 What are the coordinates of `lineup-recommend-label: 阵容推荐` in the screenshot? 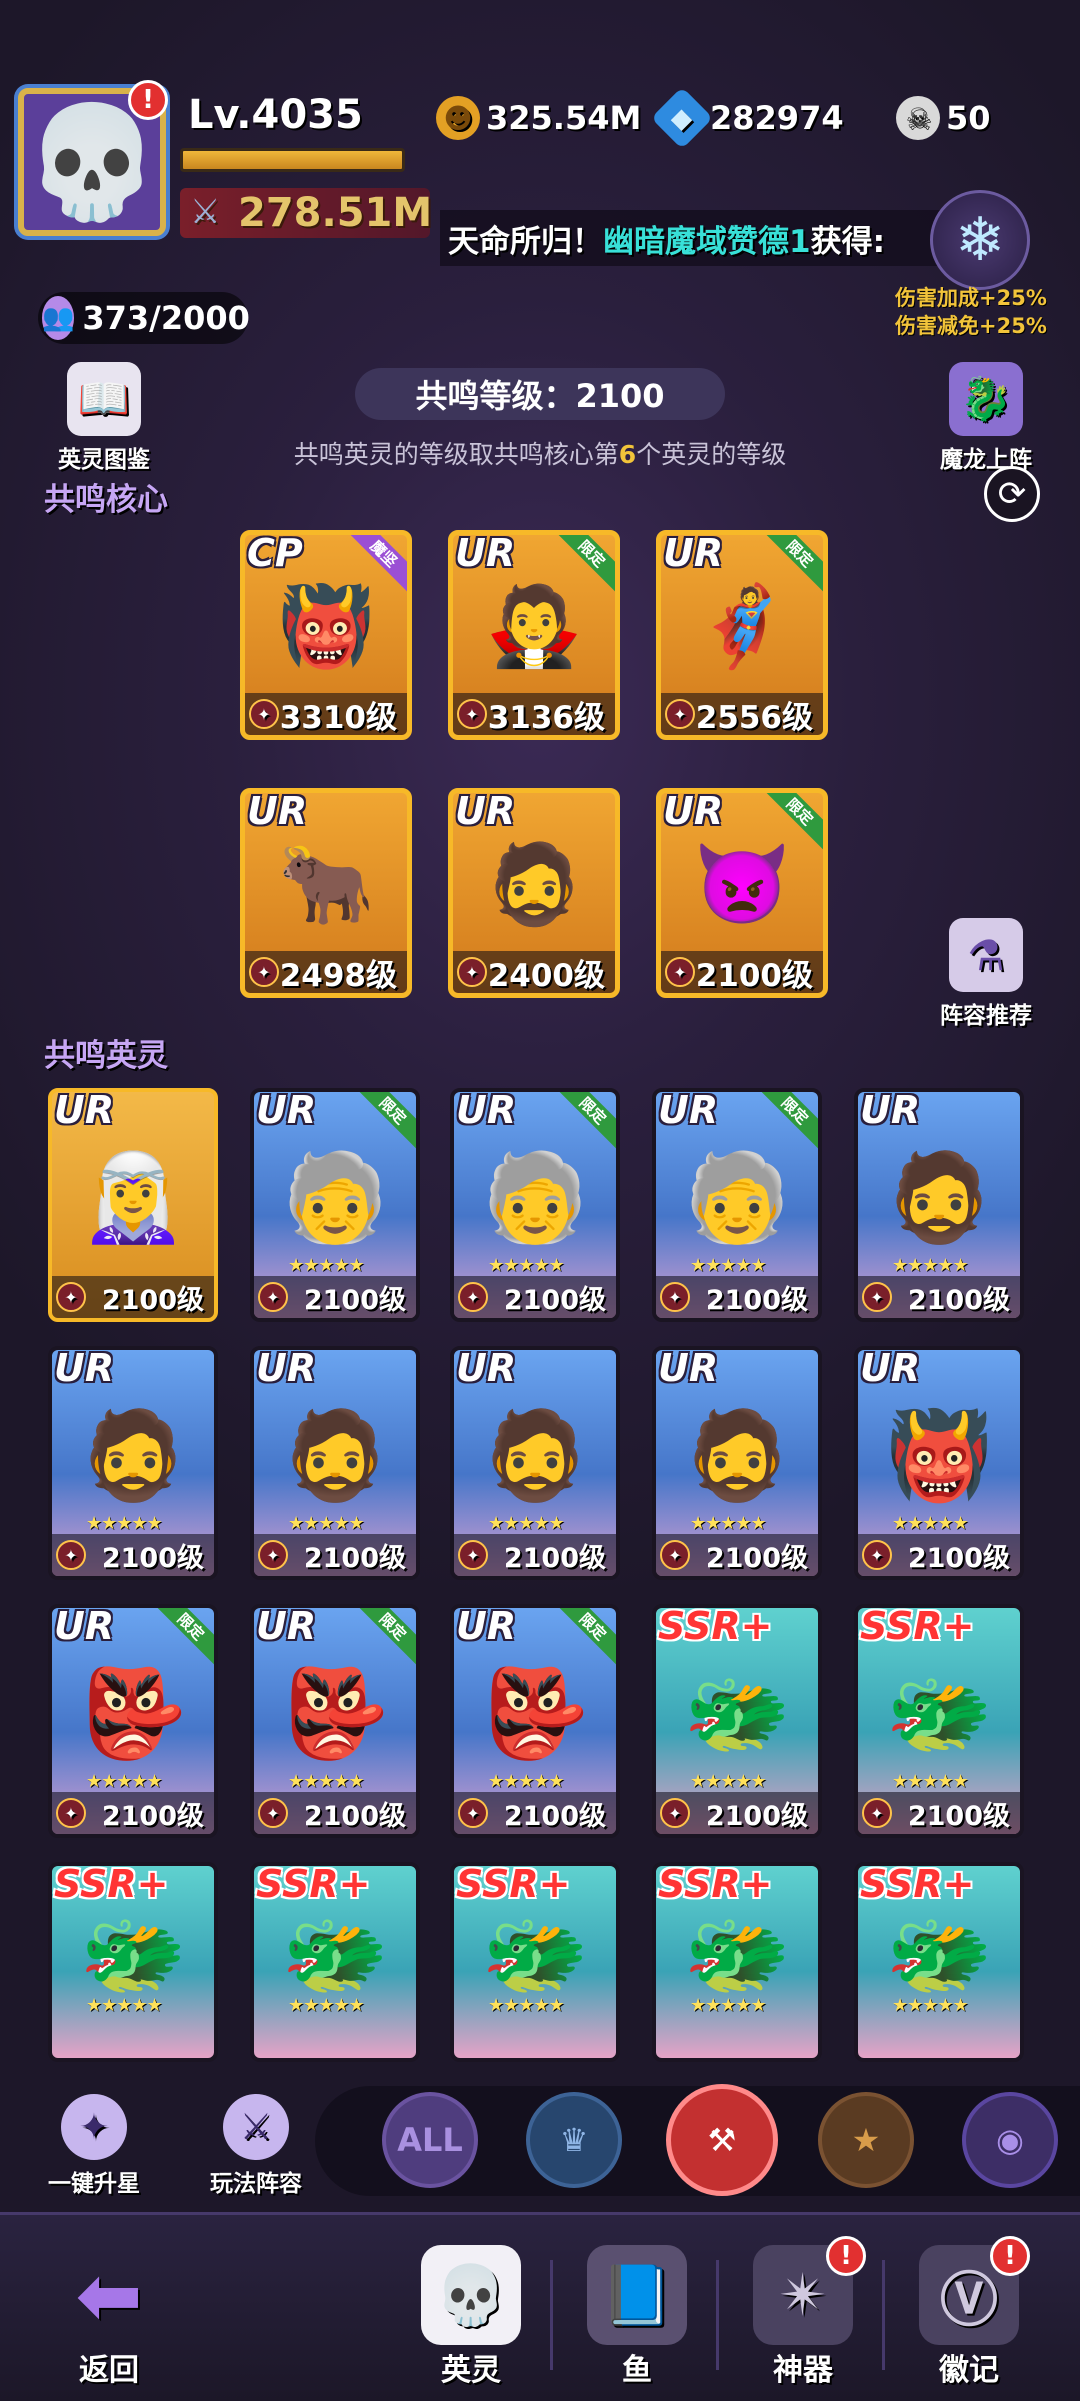 It's located at (986, 1016).